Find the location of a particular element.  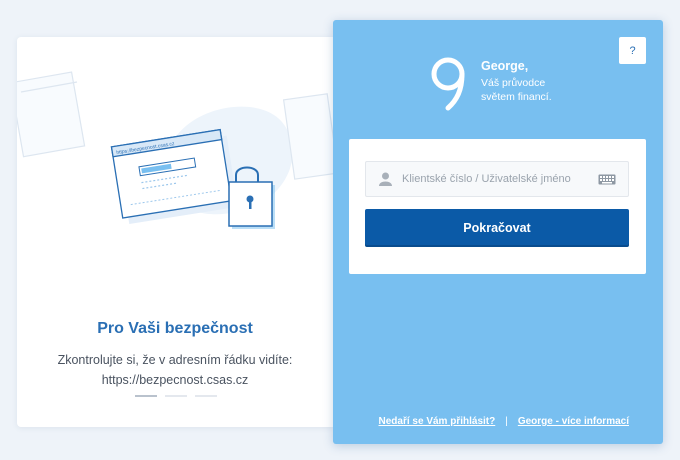

login-form: Pokračovat is located at coordinates (497, 206).